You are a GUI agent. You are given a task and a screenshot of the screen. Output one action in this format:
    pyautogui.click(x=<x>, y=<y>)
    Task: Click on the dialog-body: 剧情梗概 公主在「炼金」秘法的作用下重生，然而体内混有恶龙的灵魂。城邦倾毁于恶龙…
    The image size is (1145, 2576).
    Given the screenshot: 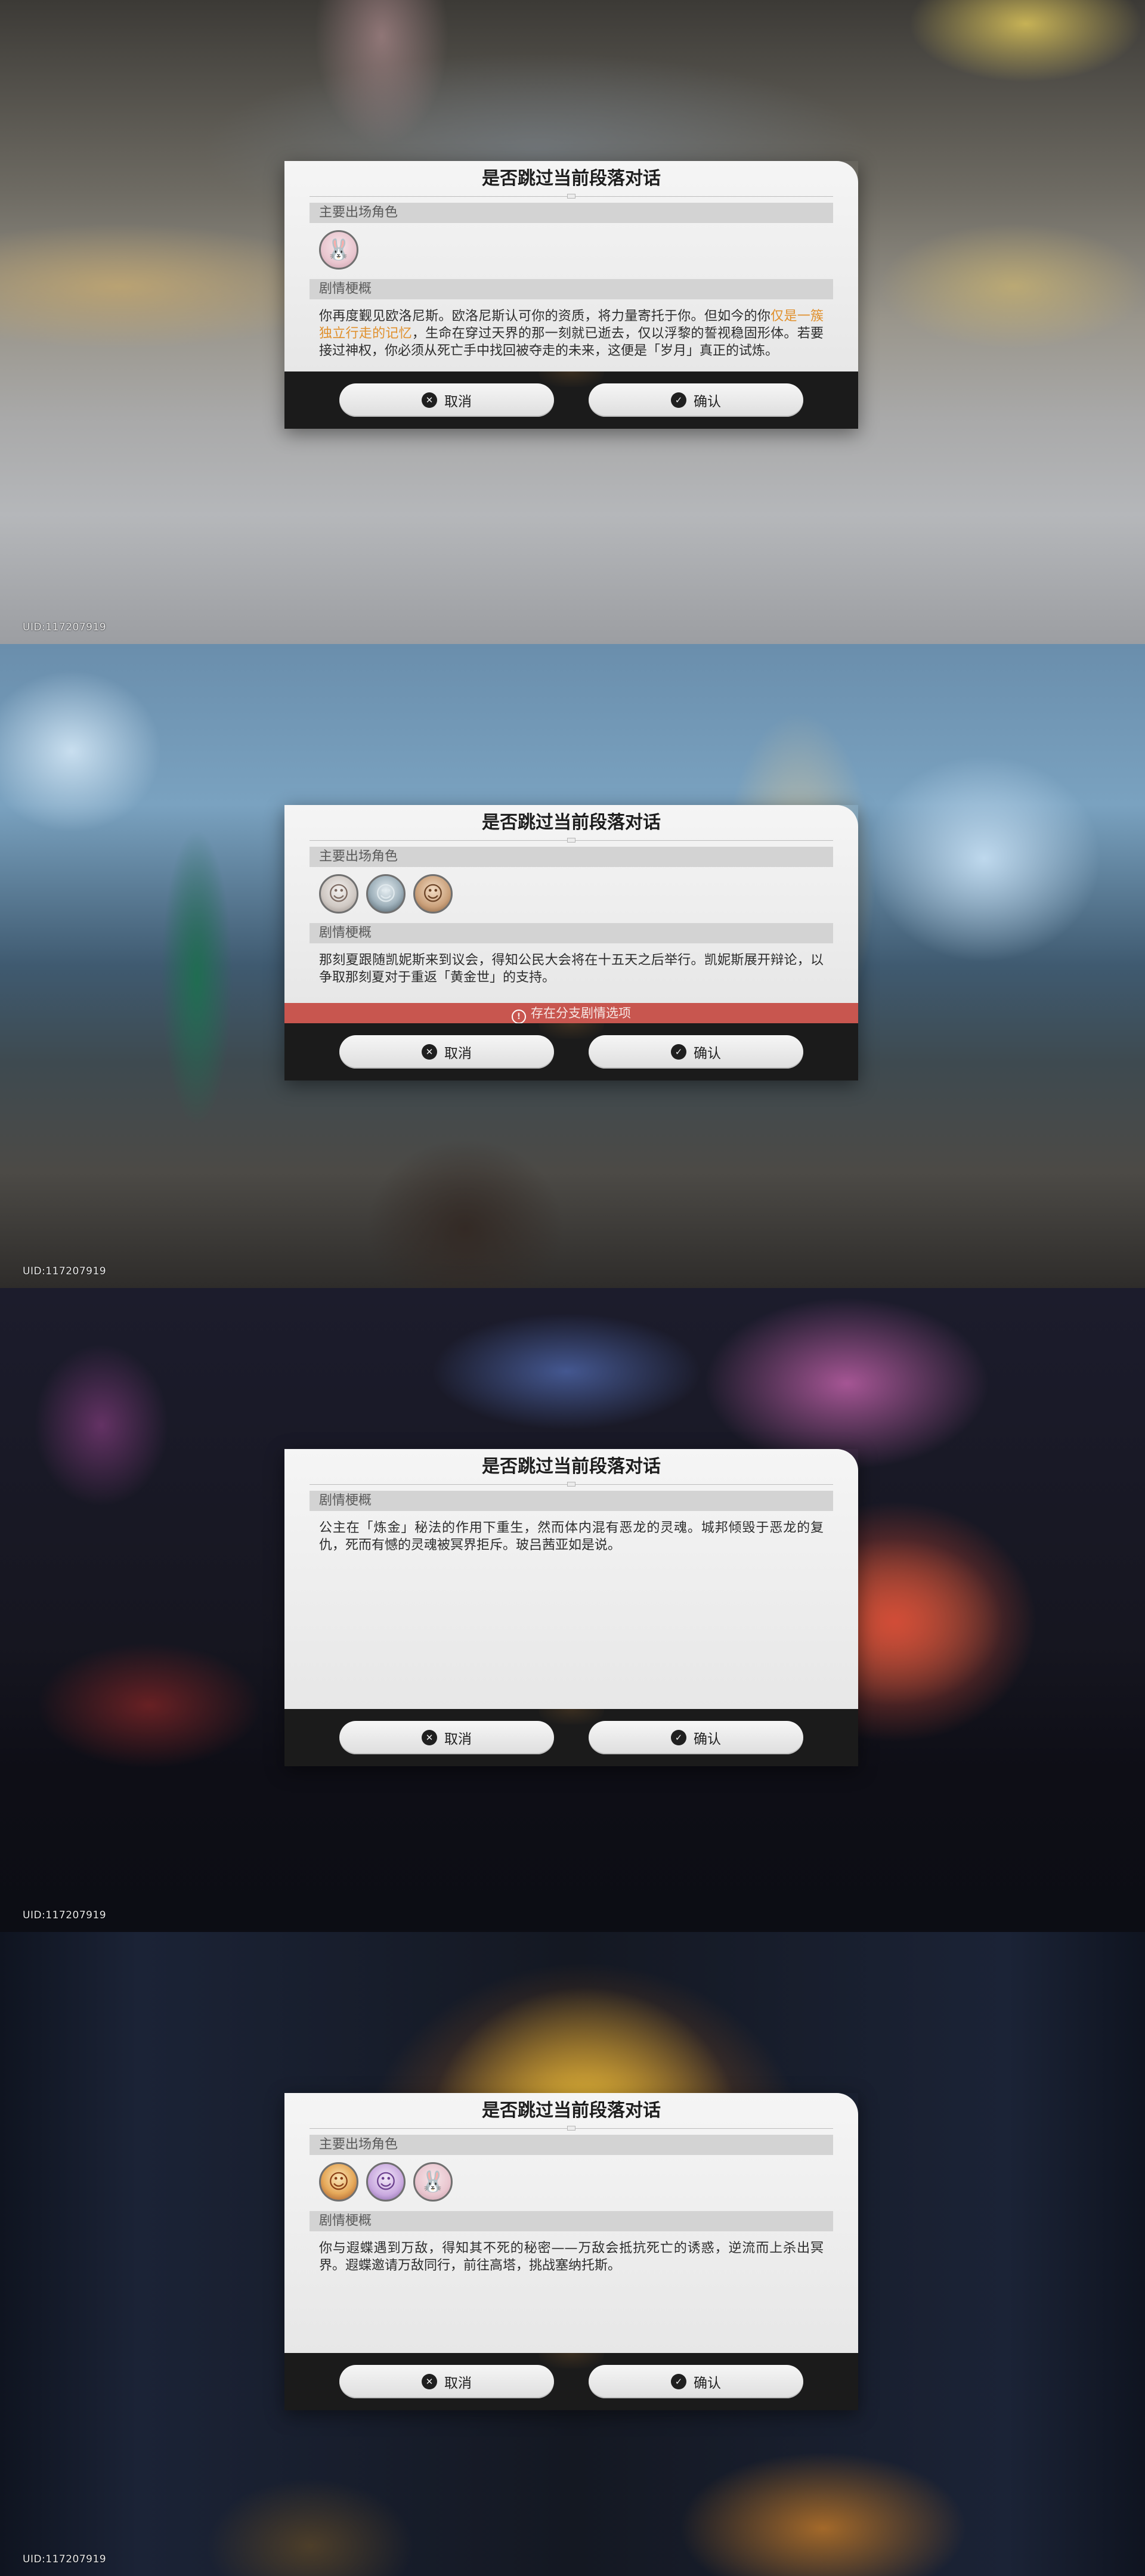 What is the action you would take?
    pyautogui.click(x=571, y=1529)
    